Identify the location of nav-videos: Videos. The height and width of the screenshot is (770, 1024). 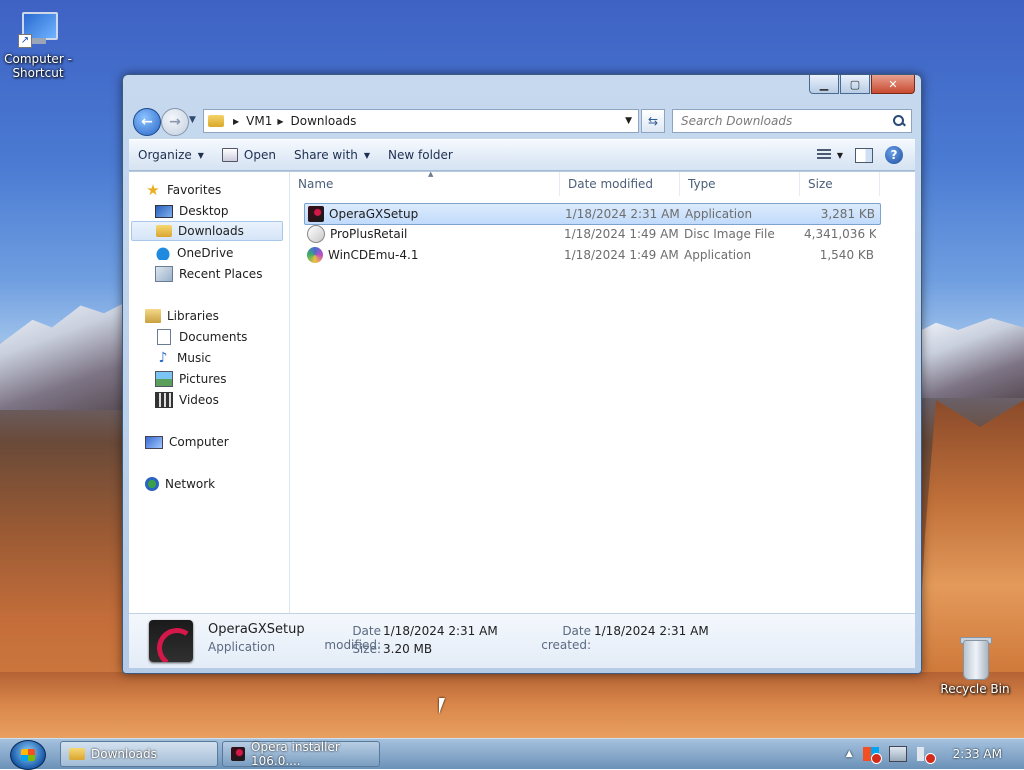
(187, 400).